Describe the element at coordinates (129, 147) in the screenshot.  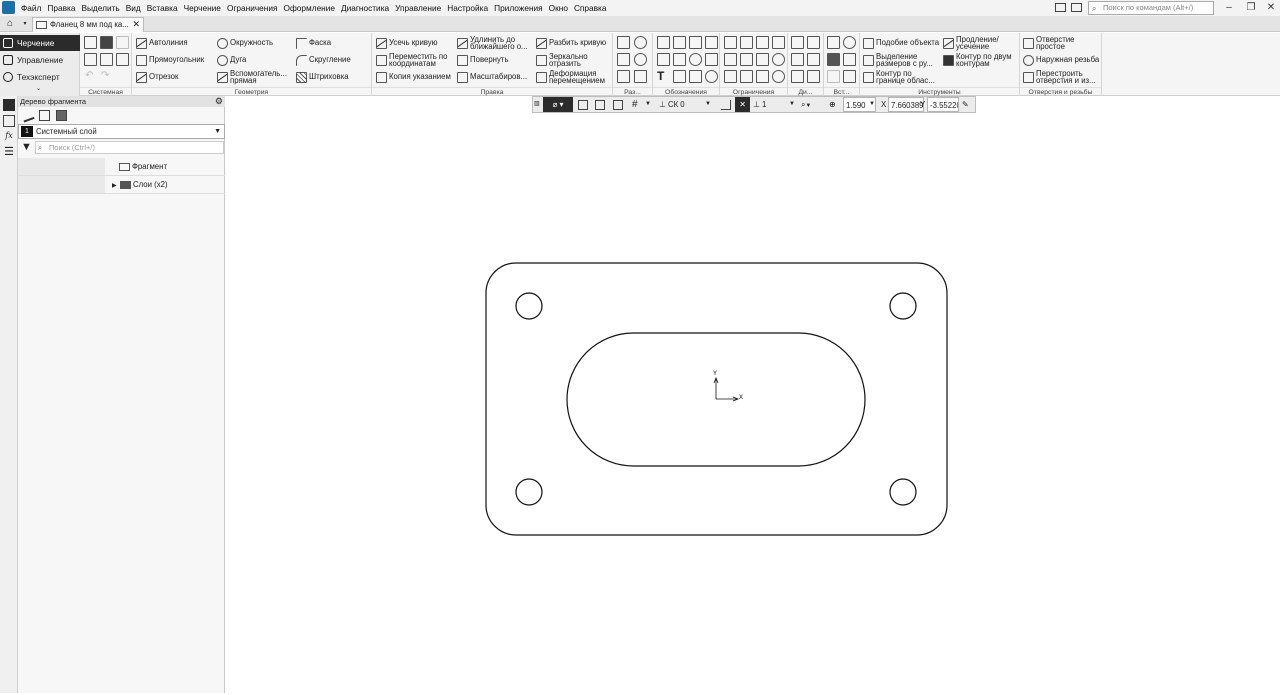
I see `tree-search-input: ⌕ Поиск (Ctrl+/)` at that location.